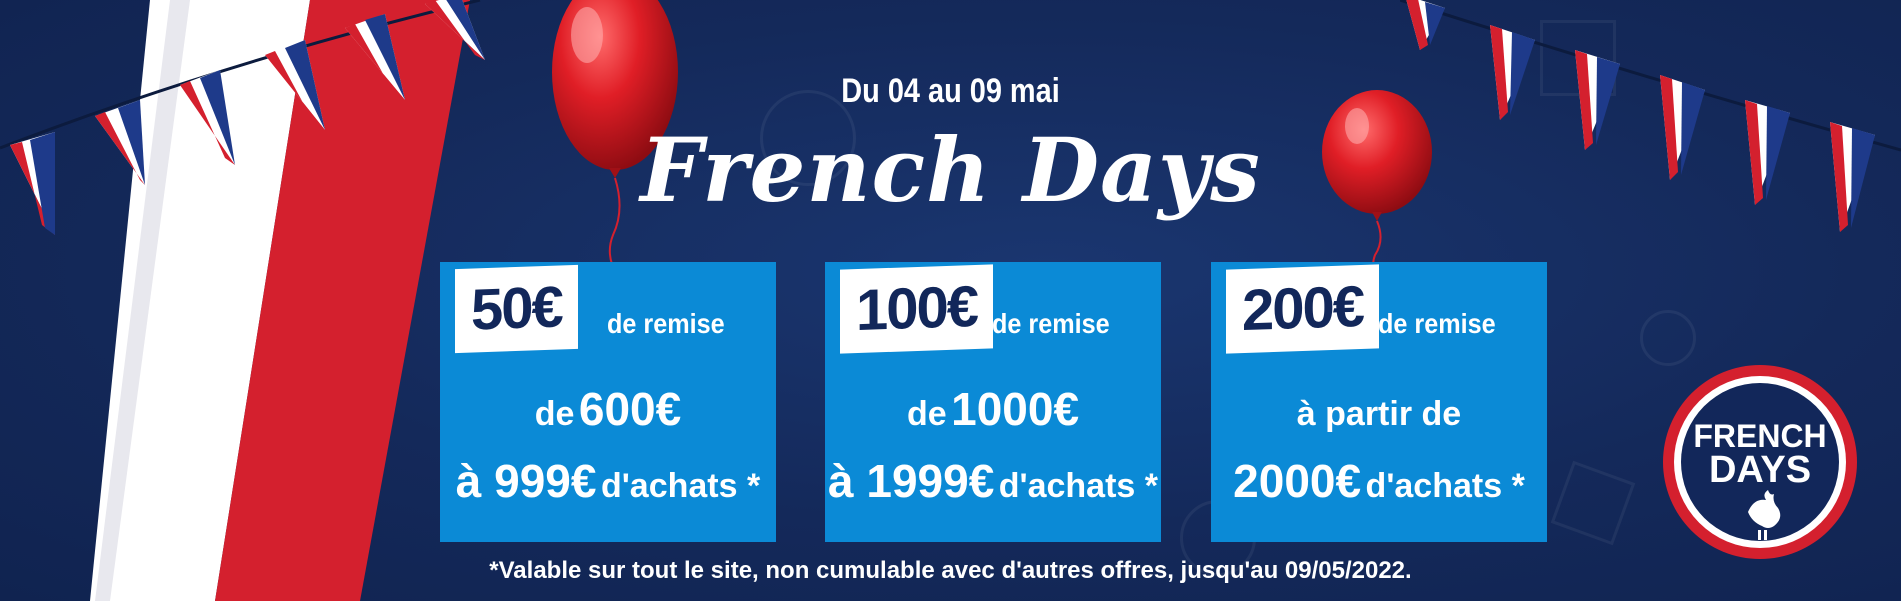 Image resolution: width=1901 pixels, height=601 pixels. I want to click on discount-amount-badge: 200€, so click(1303, 309).